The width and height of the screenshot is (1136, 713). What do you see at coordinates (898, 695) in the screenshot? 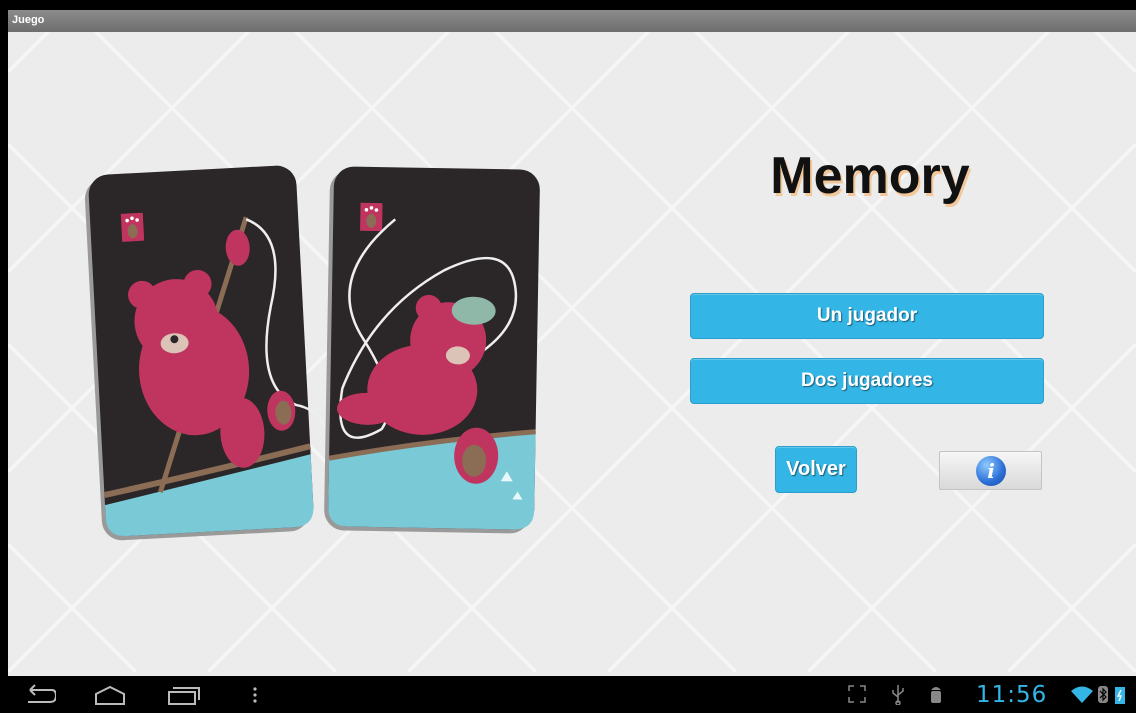
I see `usb-icon` at bounding box center [898, 695].